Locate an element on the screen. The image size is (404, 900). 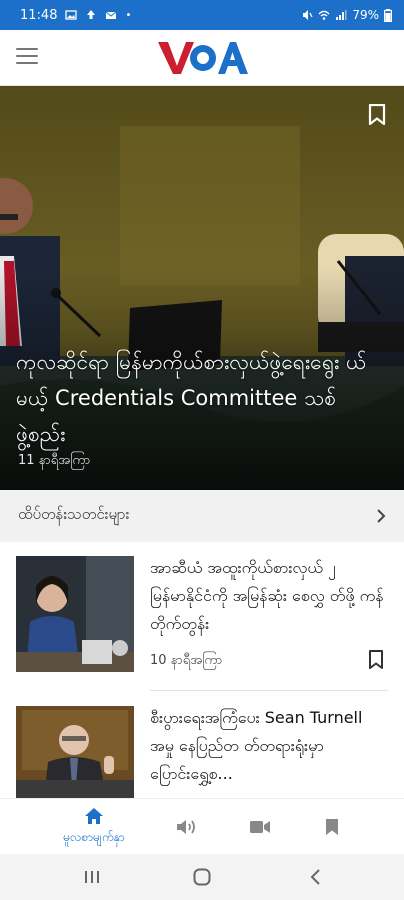
nav-bookmarks is located at coordinates (332, 827).